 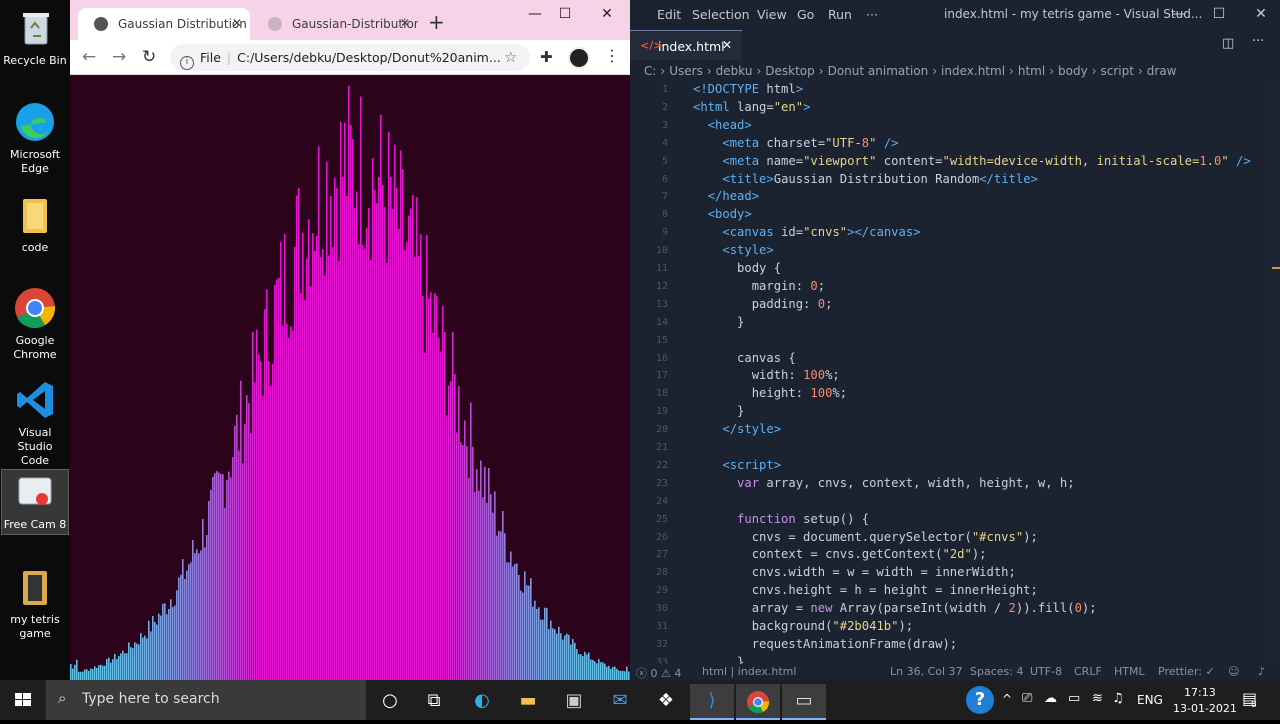 I want to click on breadcrumb-item: debku, so click(x=734, y=71).